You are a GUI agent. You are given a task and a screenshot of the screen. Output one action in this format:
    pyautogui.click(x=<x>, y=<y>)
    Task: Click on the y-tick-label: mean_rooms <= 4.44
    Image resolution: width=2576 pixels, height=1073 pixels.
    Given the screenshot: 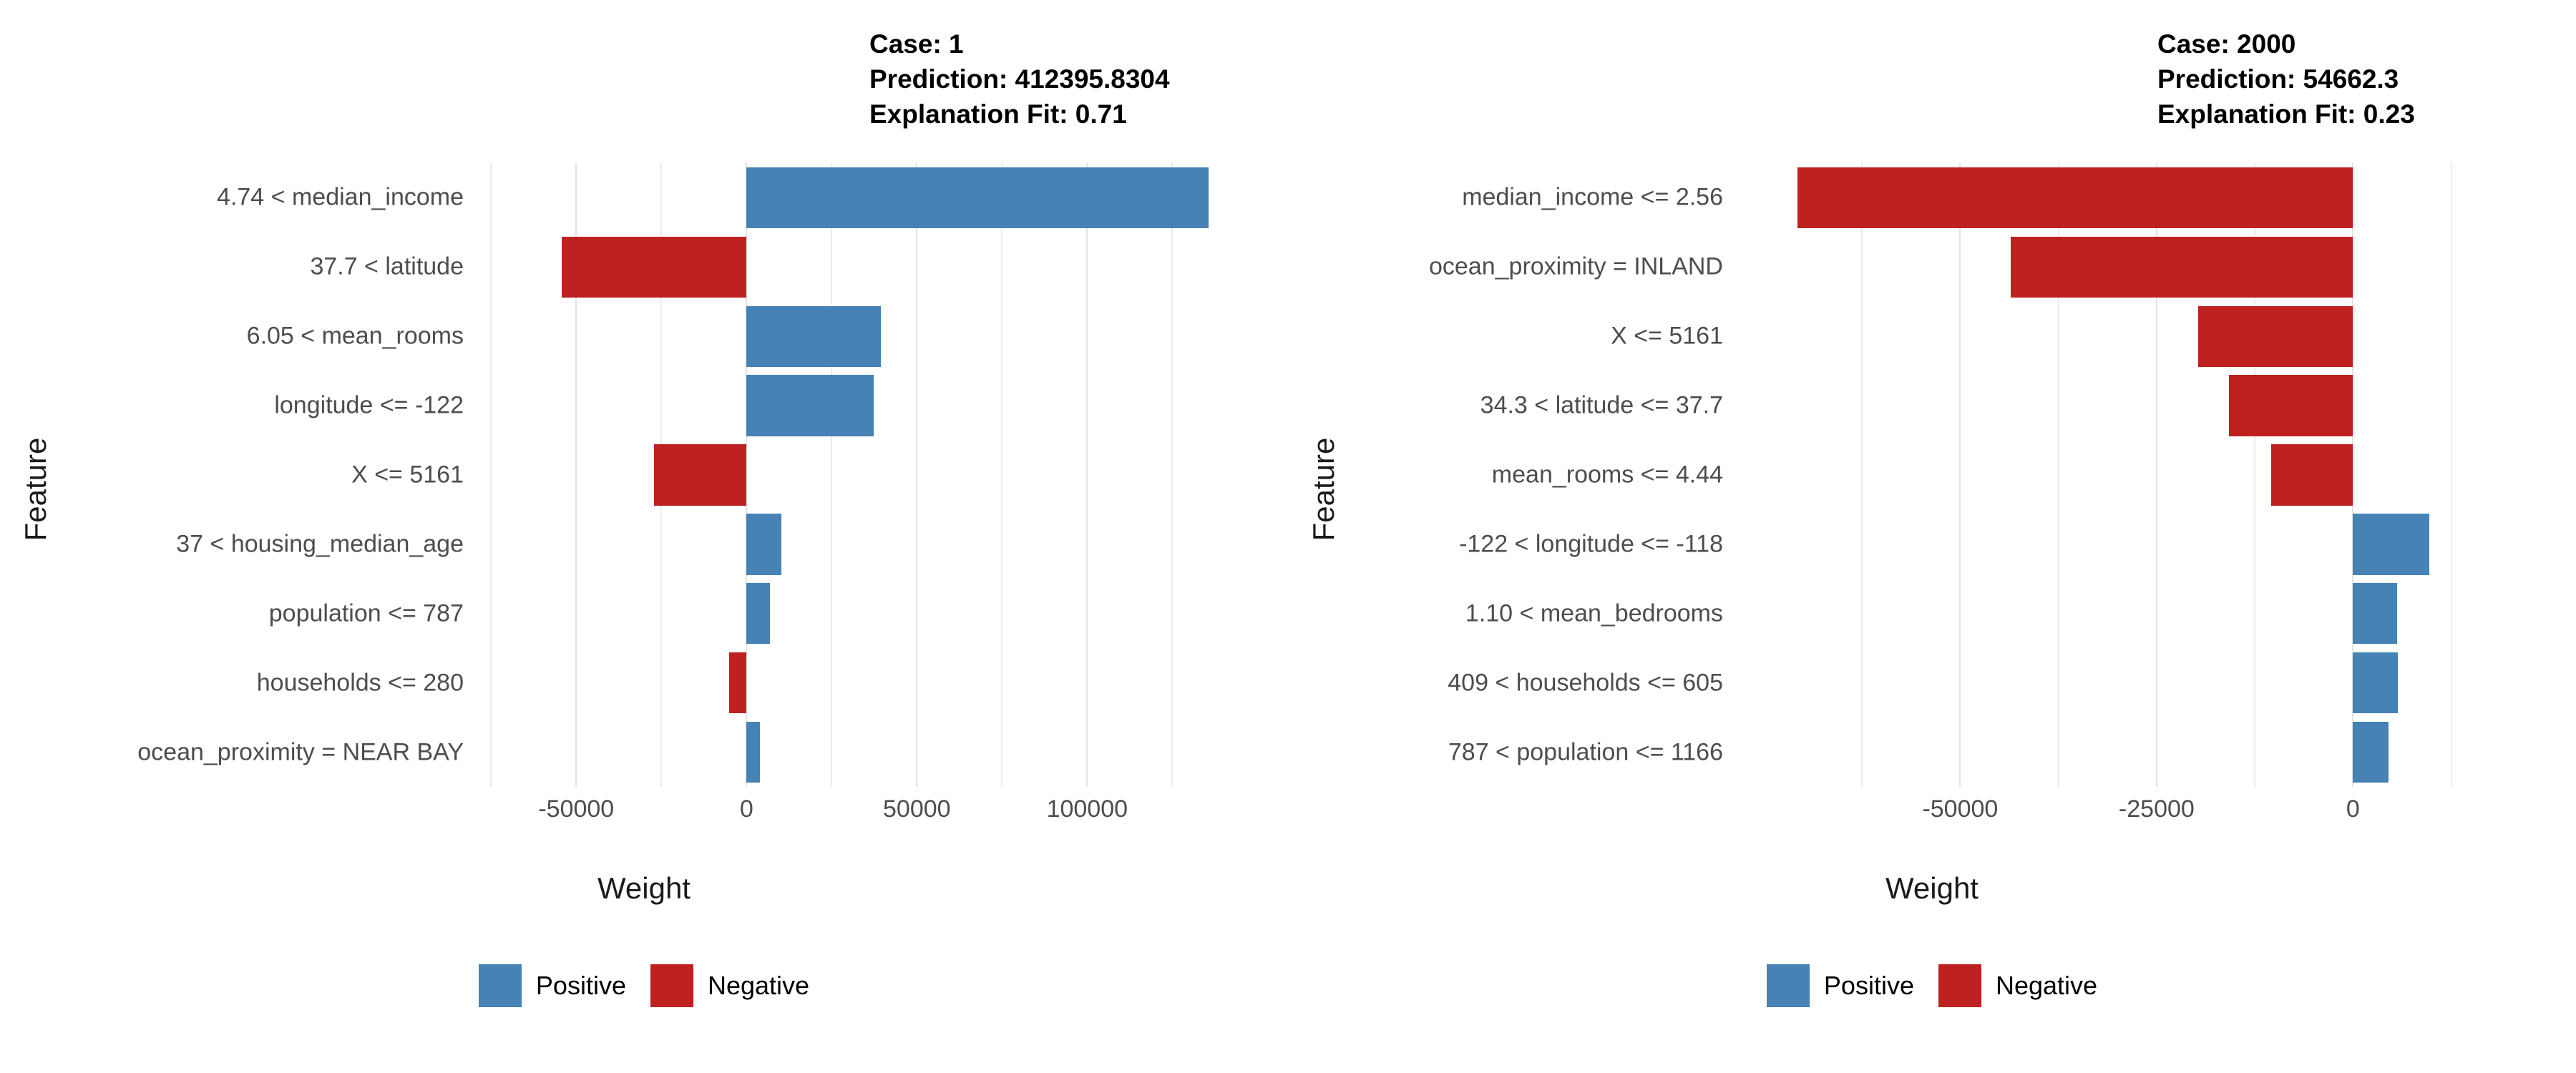 What is the action you would take?
    pyautogui.click(x=1607, y=475)
    